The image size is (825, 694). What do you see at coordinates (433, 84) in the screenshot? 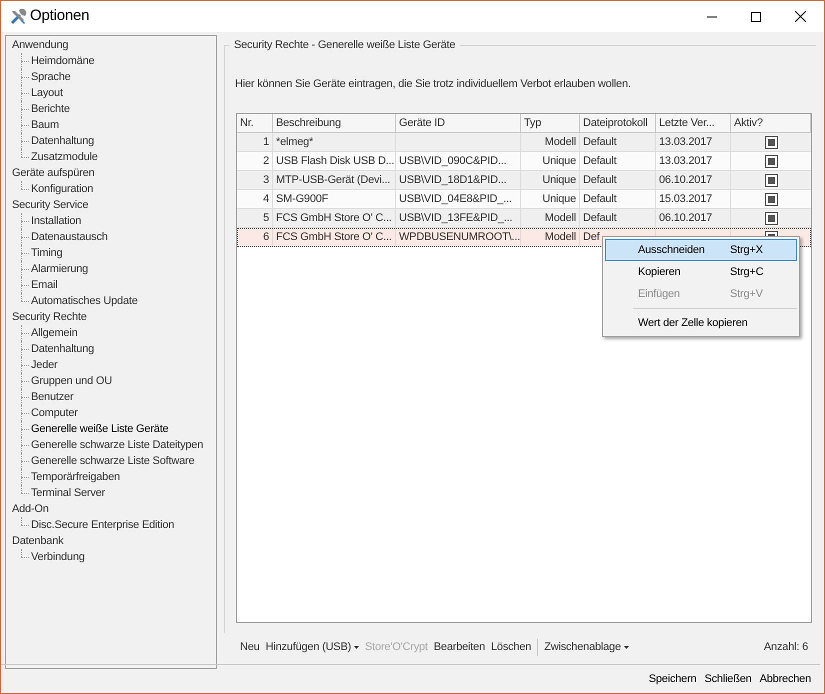
I see `description-text: Hier können Sie Geräte eintragen, die Sie trotz individuellem Verbot erlauben wollen.` at bounding box center [433, 84].